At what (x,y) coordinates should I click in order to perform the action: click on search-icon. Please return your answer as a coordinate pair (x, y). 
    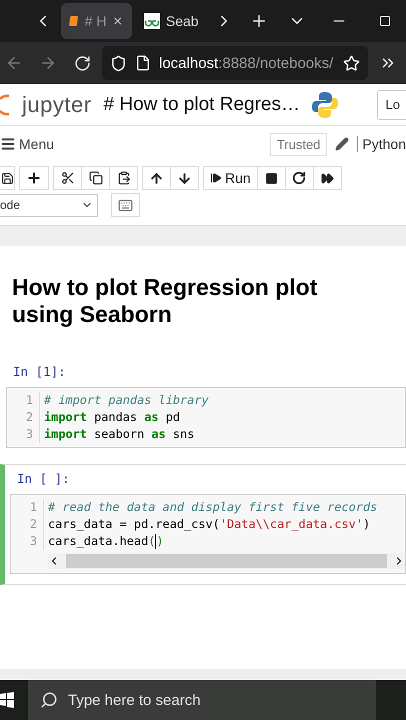
    Looking at the image, I should click on (49, 700).